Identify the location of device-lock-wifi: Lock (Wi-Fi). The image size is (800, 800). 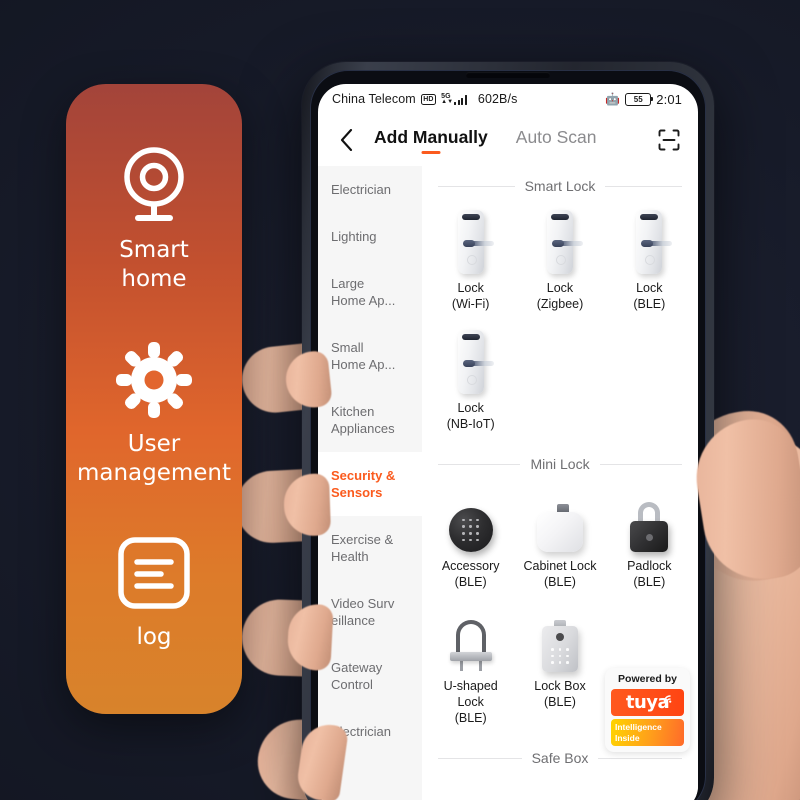
(470, 264).